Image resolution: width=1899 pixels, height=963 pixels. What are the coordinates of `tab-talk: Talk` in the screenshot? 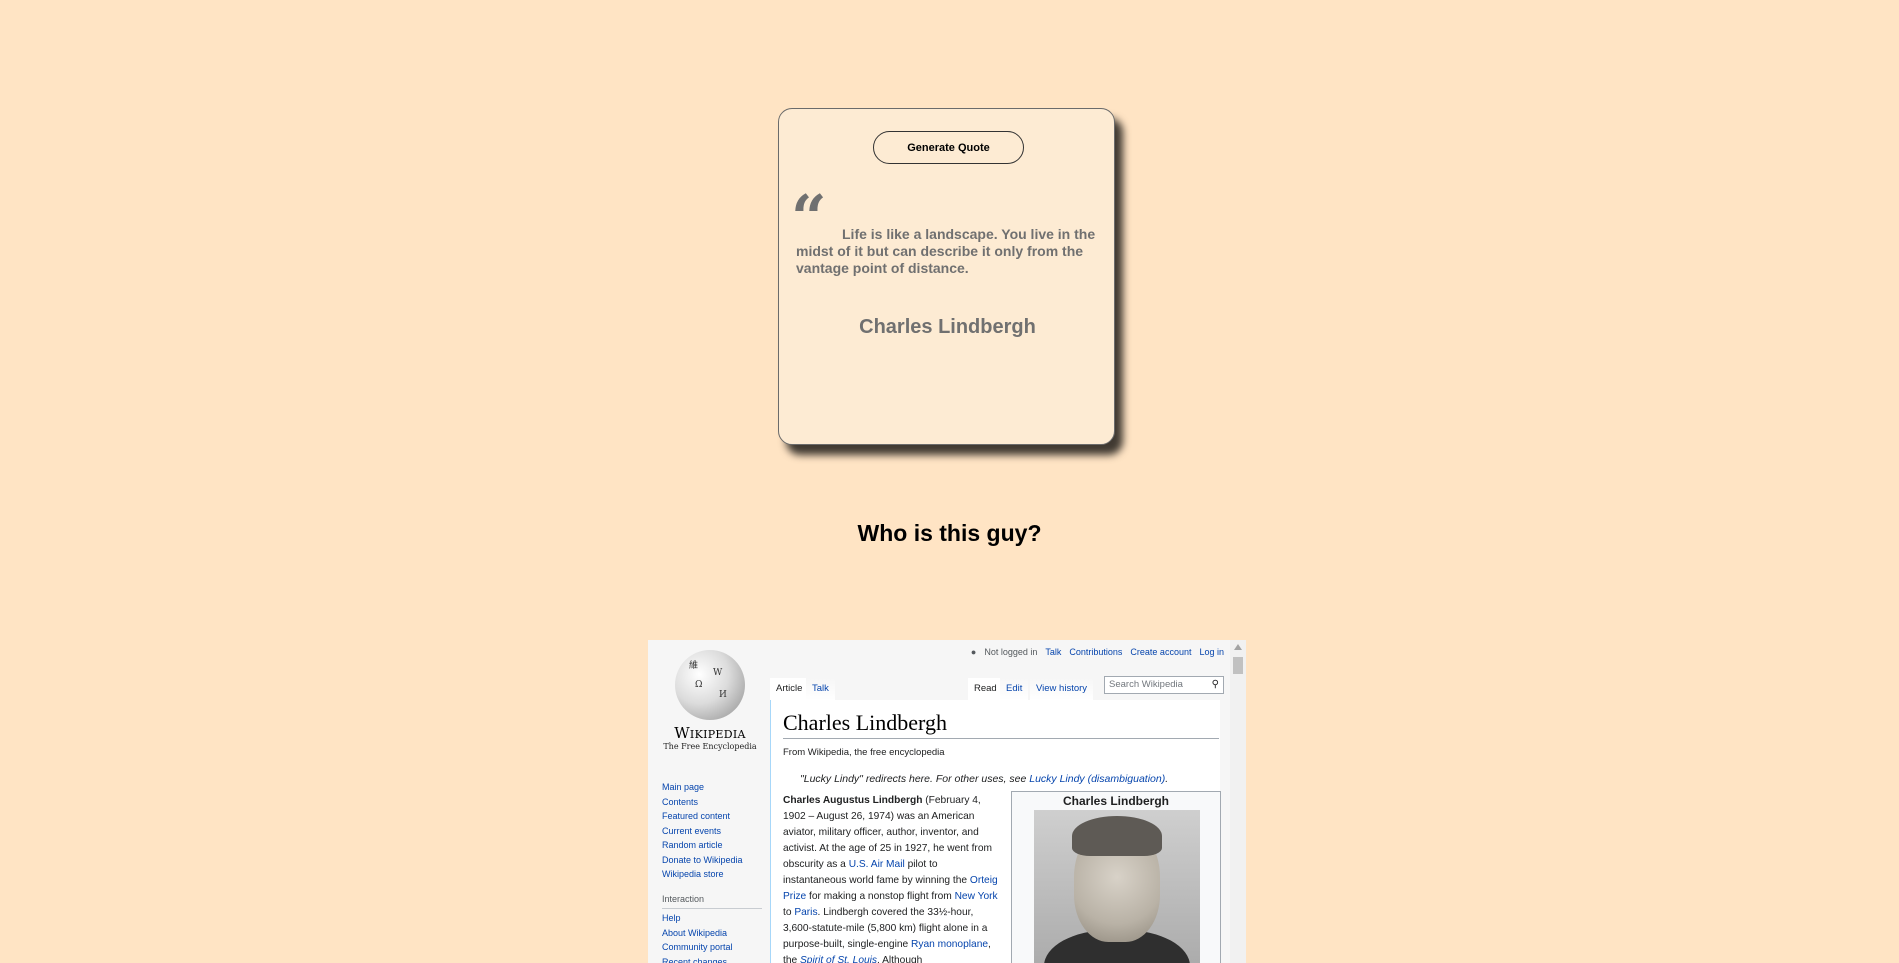 It's located at (820, 689).